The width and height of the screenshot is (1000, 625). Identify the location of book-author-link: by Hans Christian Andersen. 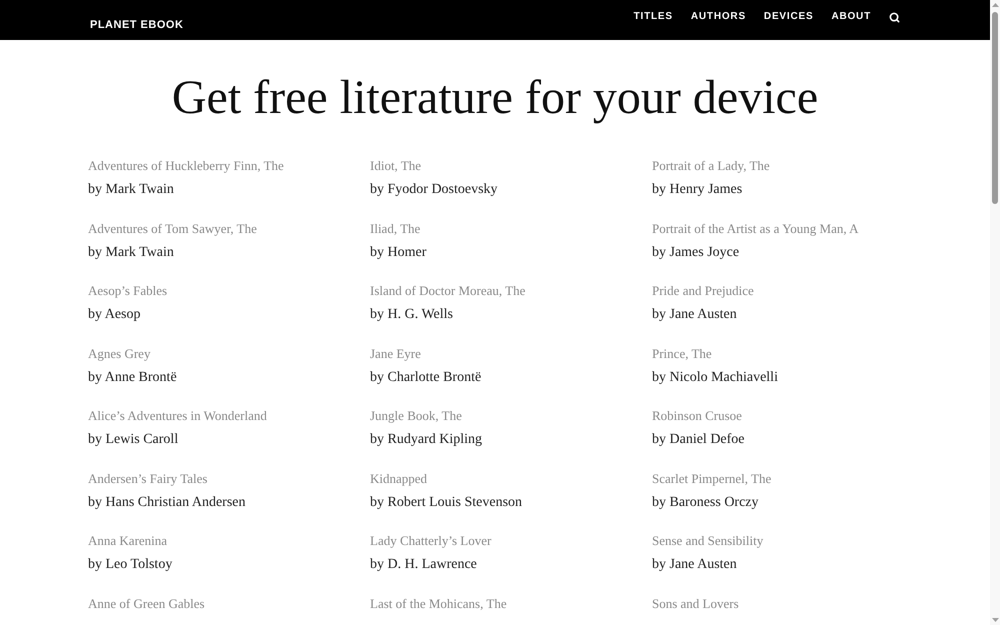
(167, 502).